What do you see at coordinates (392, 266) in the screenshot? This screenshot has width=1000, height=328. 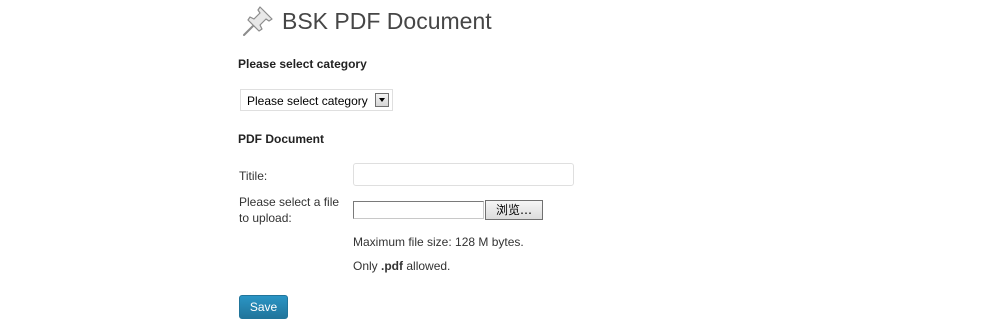 I see `allowed-extension: .pdf` at bounding box center [392, 266].